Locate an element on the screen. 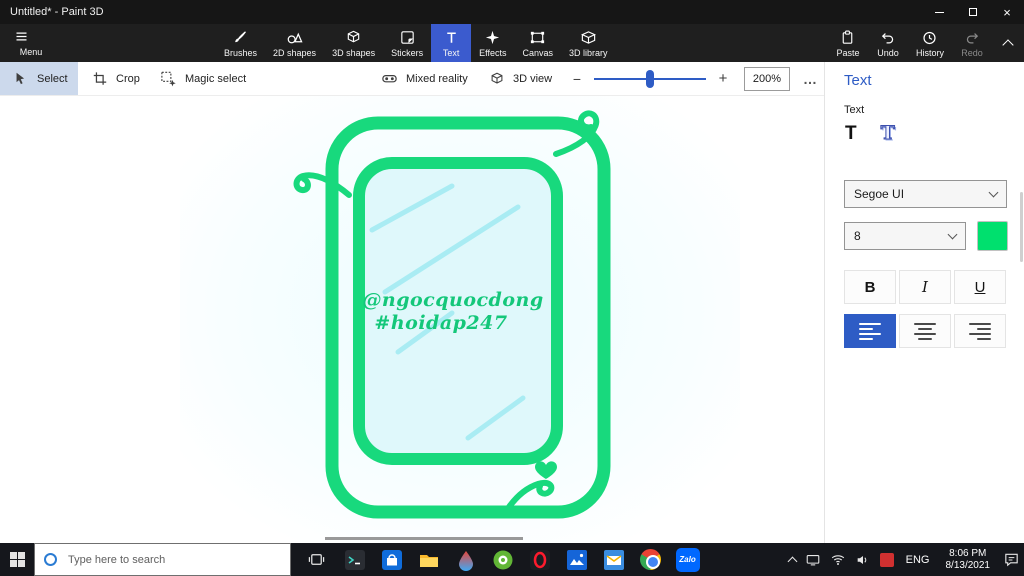 This screenshot has height=576, width=1024. start-button is located at coordinates (17, 559).